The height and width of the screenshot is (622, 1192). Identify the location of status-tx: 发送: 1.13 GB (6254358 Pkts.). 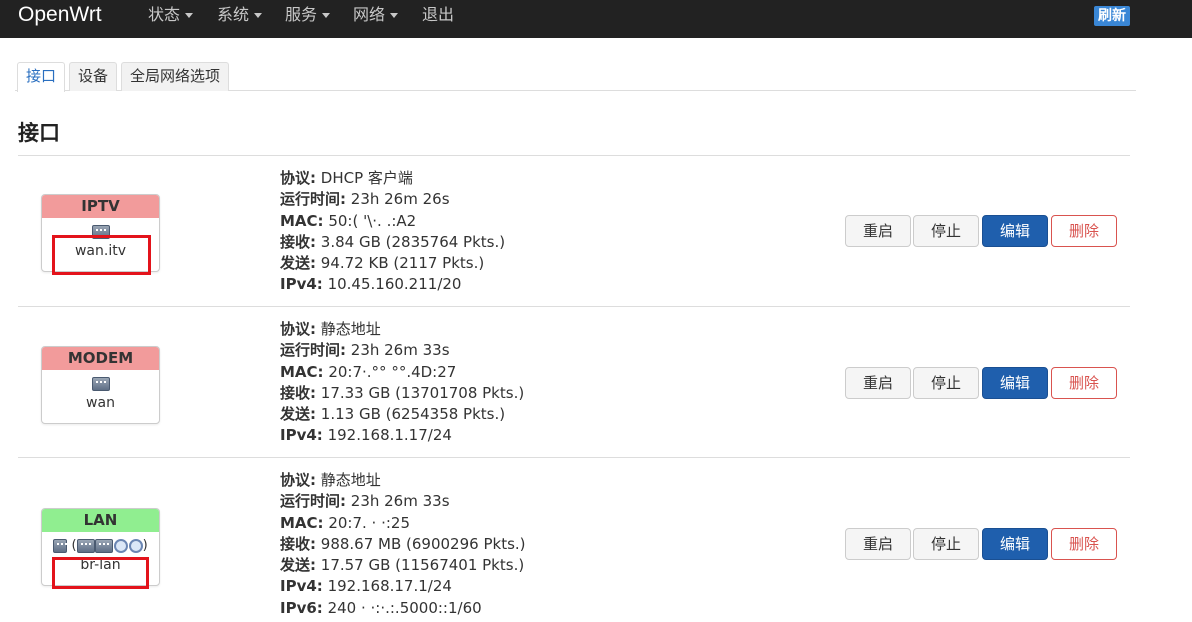
(393, 414).